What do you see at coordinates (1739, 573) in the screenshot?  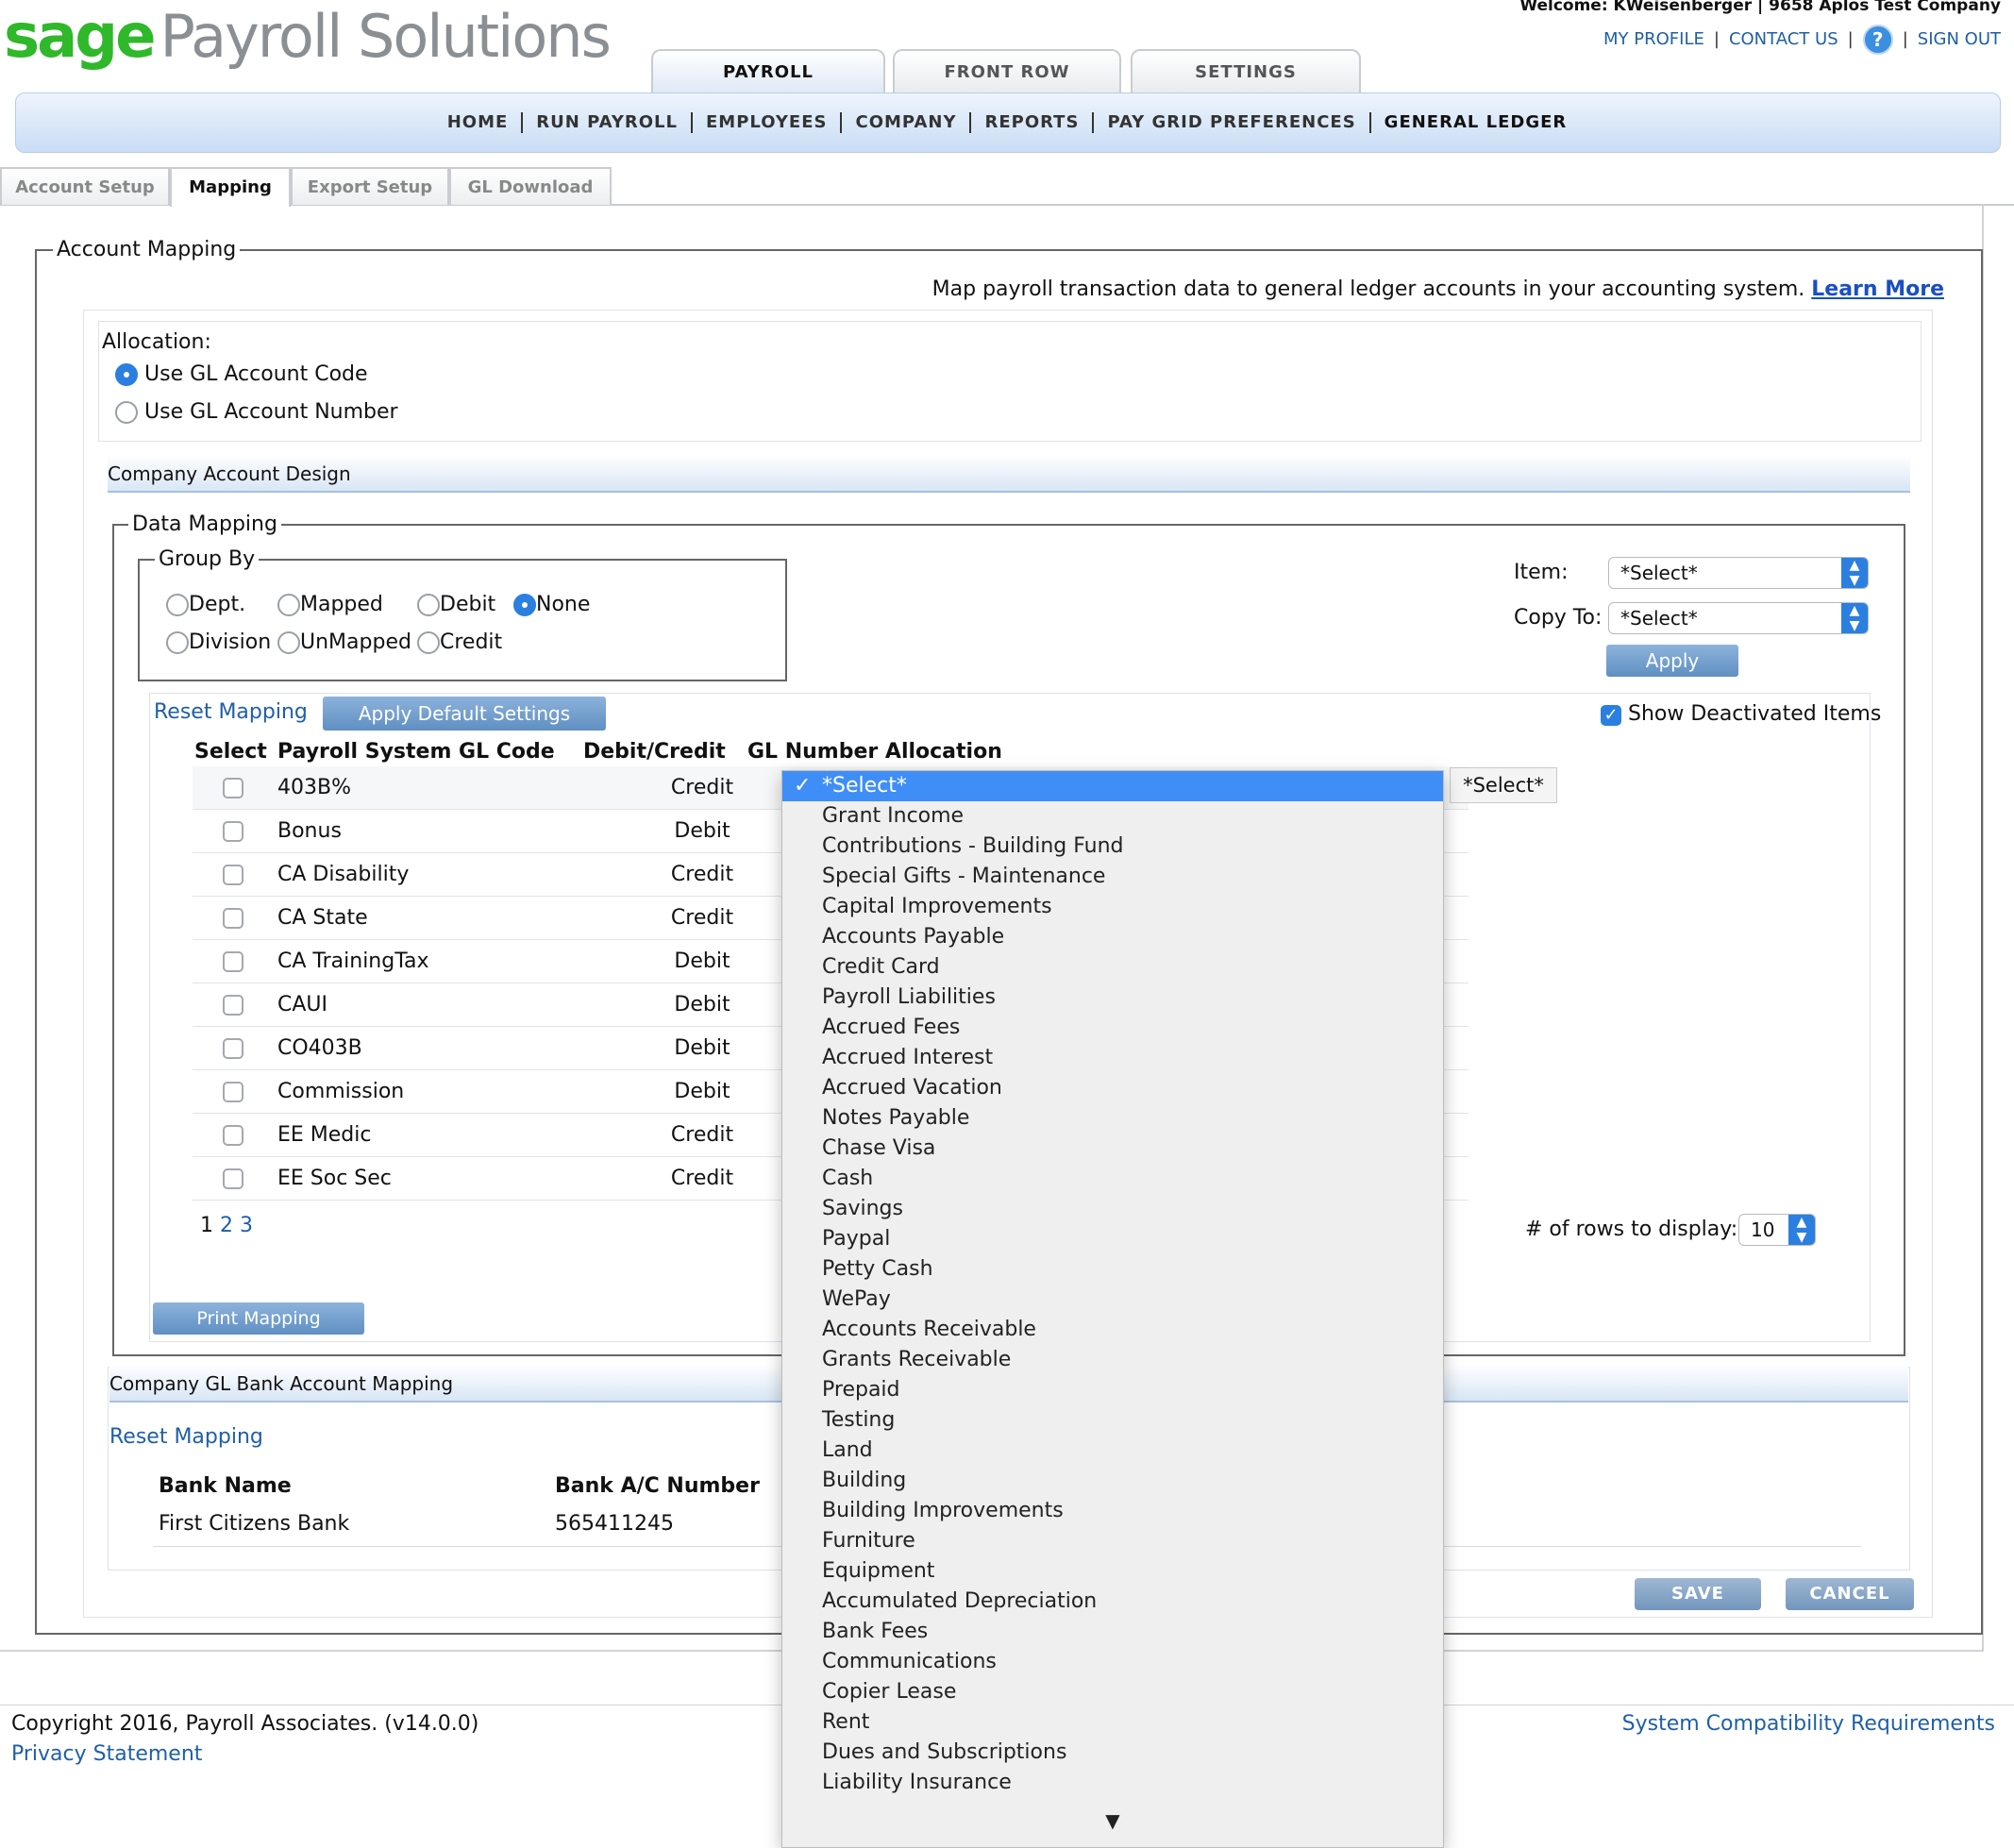 I see `item-select: *Select* ▲ ▼` at bounding box center [1739, 573].